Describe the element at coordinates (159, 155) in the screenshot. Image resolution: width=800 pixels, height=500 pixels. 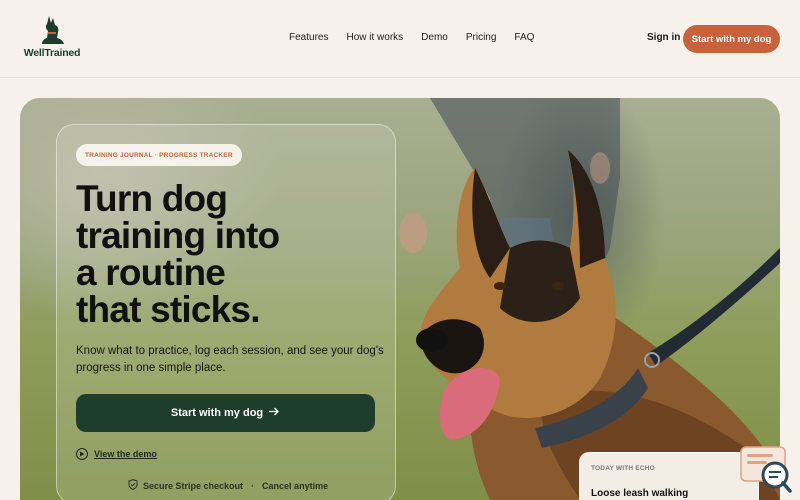
I see `hero-eyebrow-badge: TRAINING JOURNAL · PROGRESS TRACKER` at that location.